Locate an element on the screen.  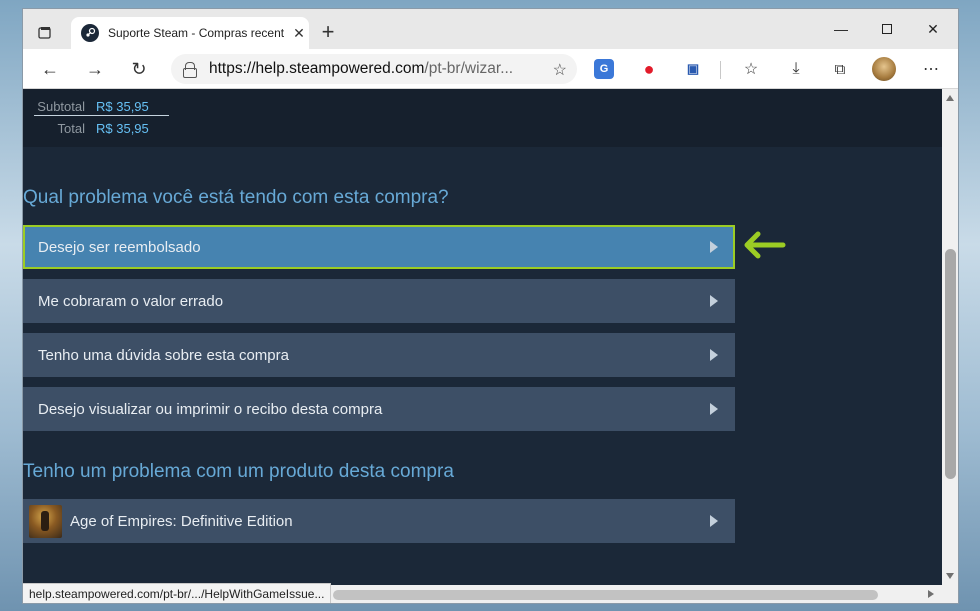
option-label: Me cobraram o valor errado is located at coordinates (131, 301).